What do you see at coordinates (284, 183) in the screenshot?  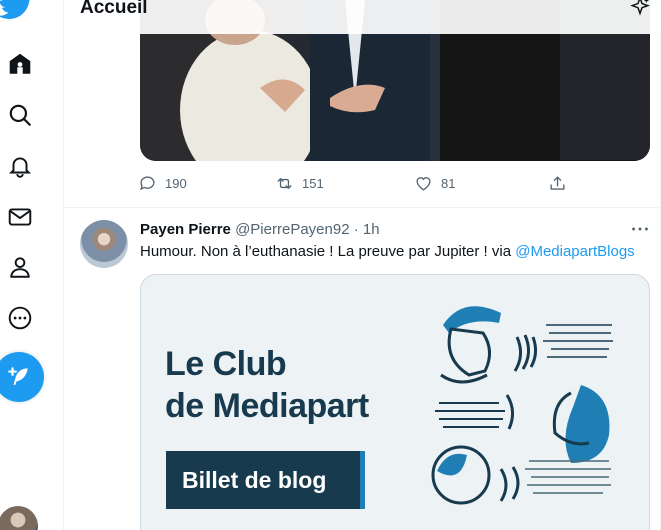 I see `retweet-icon` at bounding box center [284, 183].